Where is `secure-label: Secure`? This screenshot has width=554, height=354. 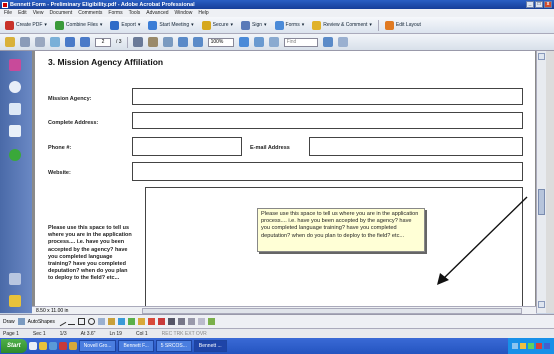 secure-label: Secure is located at coordinates (220, 25).